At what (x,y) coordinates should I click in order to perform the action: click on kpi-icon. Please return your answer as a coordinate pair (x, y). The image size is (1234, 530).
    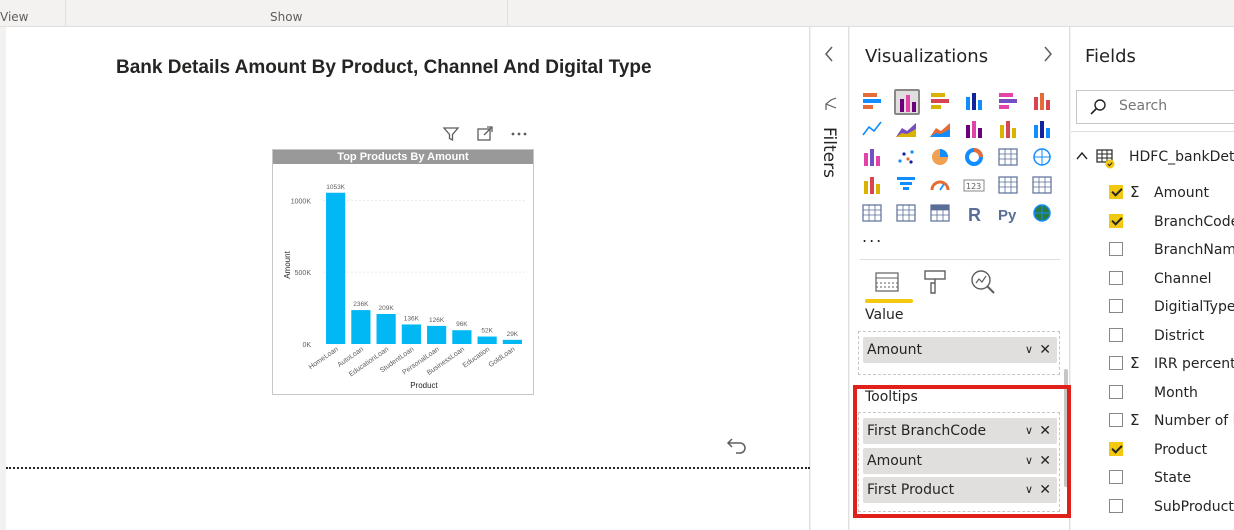
    Looking at the image, I should click on (1043, 186).